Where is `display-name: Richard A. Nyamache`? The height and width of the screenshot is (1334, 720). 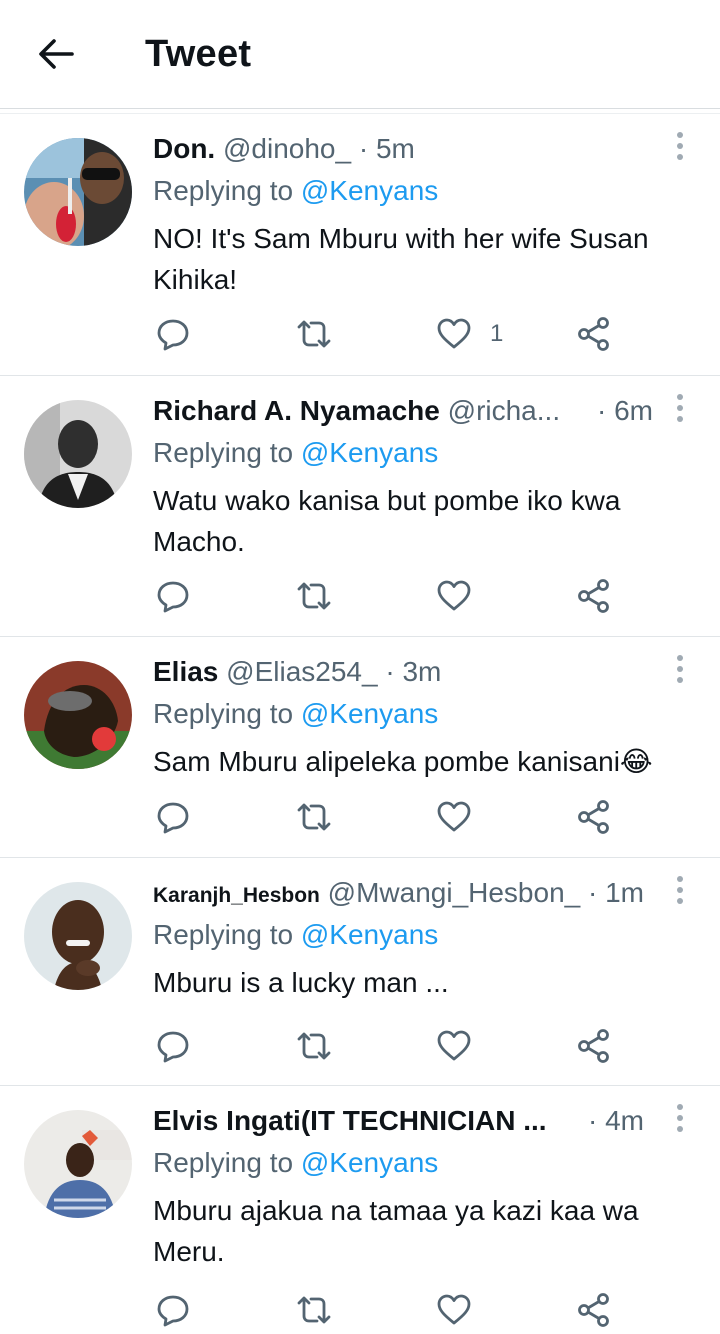
display-name: Richard A. Nyamache is located at coordinates (296, 410).